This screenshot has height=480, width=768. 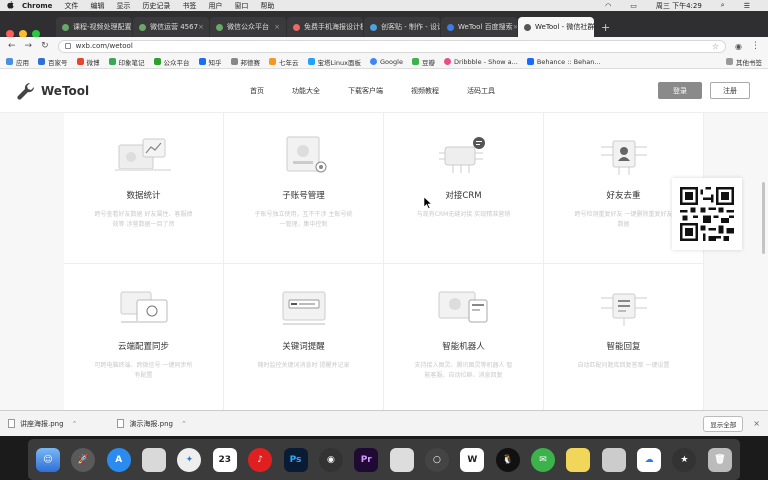 What do you see at coordinates (154, 459) in the screenshot?
I see `preview-icon` at bounding box center [154, 459].